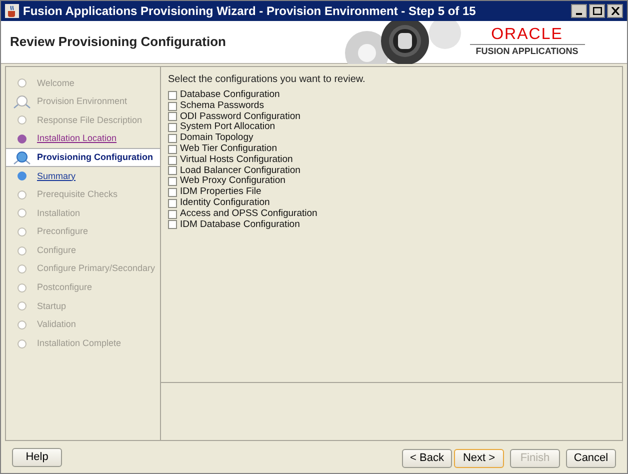 The width and height of the screenshot is (628, 474). What do you see at coordinates (217, 138) in the screenshot?
I see `checkbox-label: Domain Topology` at bounding box center [217, 138].